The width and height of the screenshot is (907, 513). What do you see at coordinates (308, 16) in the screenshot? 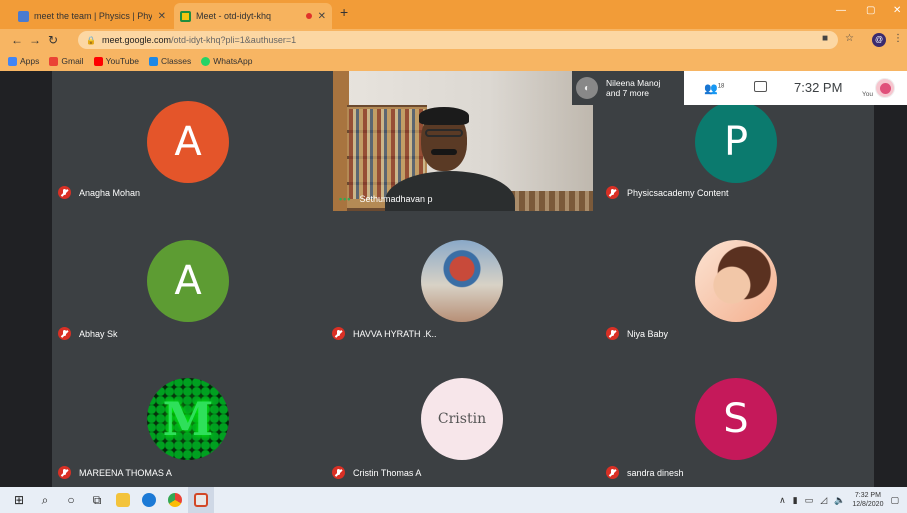
I see `recording-dot-icon` at bounding box center [308, 16].